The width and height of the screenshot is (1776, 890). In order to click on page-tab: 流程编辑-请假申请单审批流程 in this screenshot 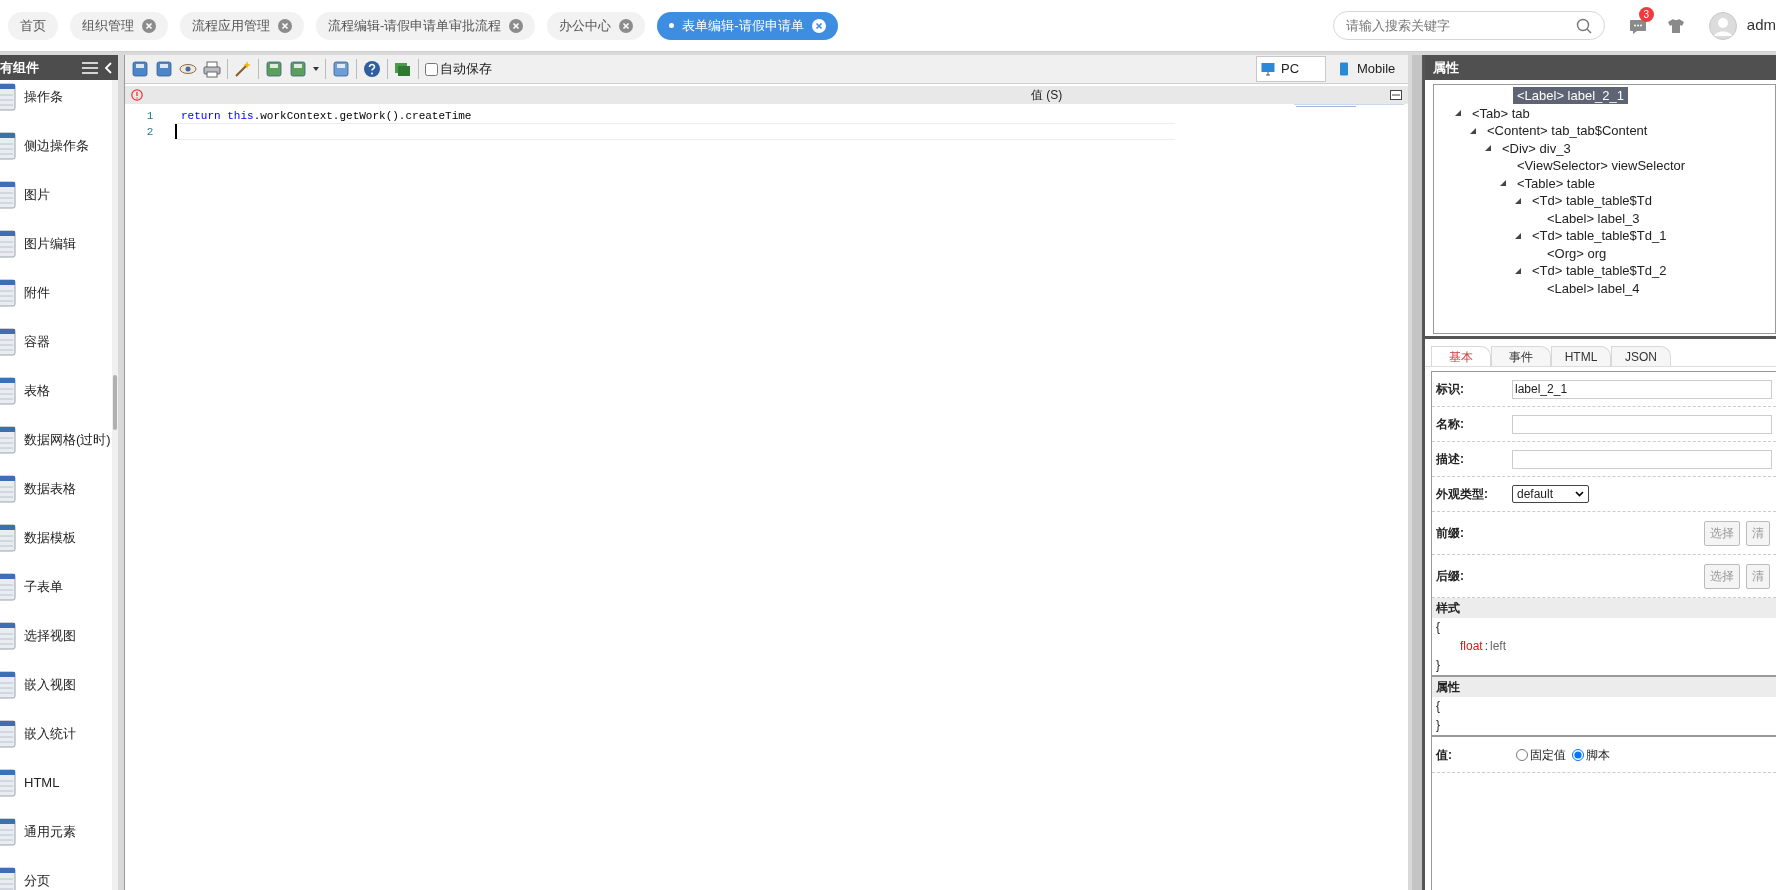, I will do `click(426, 25)`.